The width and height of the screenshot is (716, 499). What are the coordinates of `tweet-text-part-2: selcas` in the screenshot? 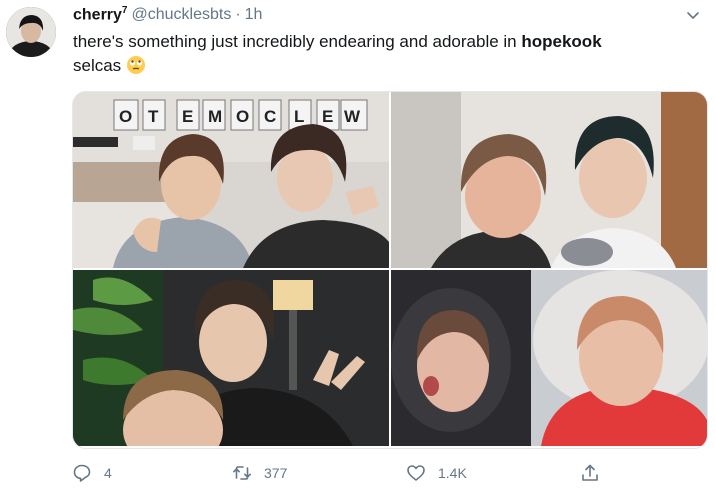 It's located at (97, 65).